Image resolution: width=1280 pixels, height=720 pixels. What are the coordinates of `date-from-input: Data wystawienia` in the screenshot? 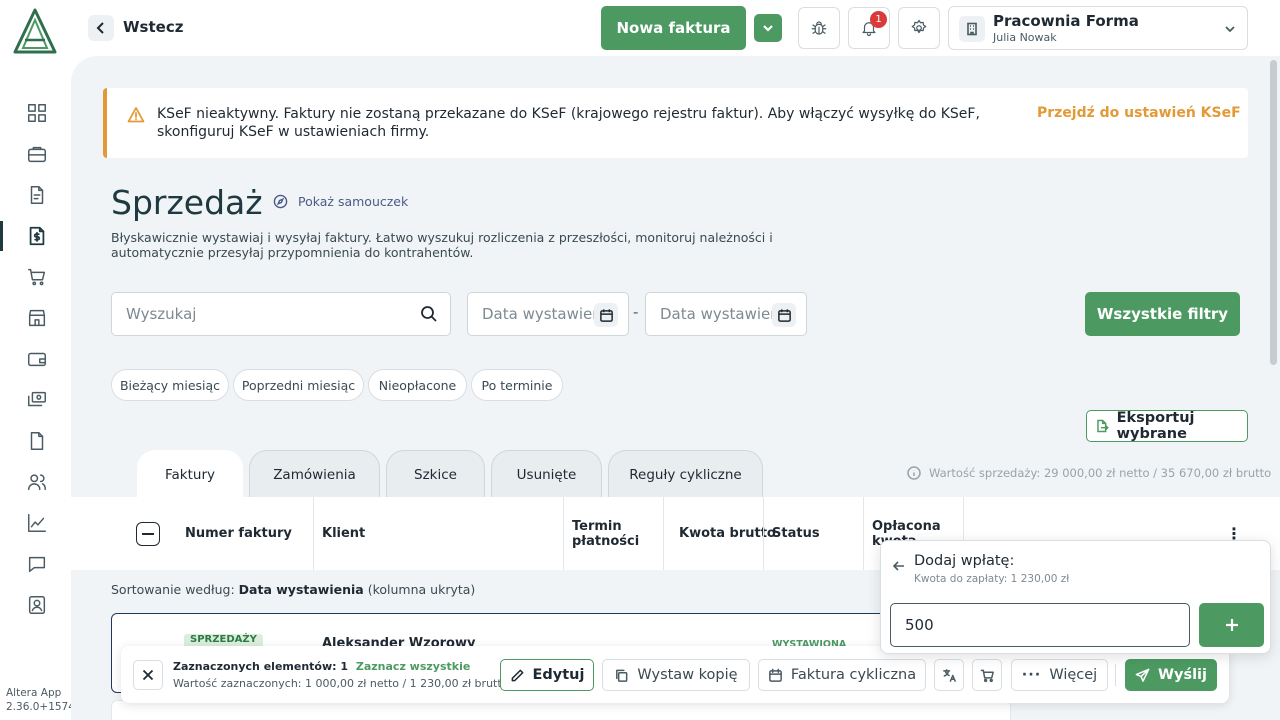 It's located at (548, 314).